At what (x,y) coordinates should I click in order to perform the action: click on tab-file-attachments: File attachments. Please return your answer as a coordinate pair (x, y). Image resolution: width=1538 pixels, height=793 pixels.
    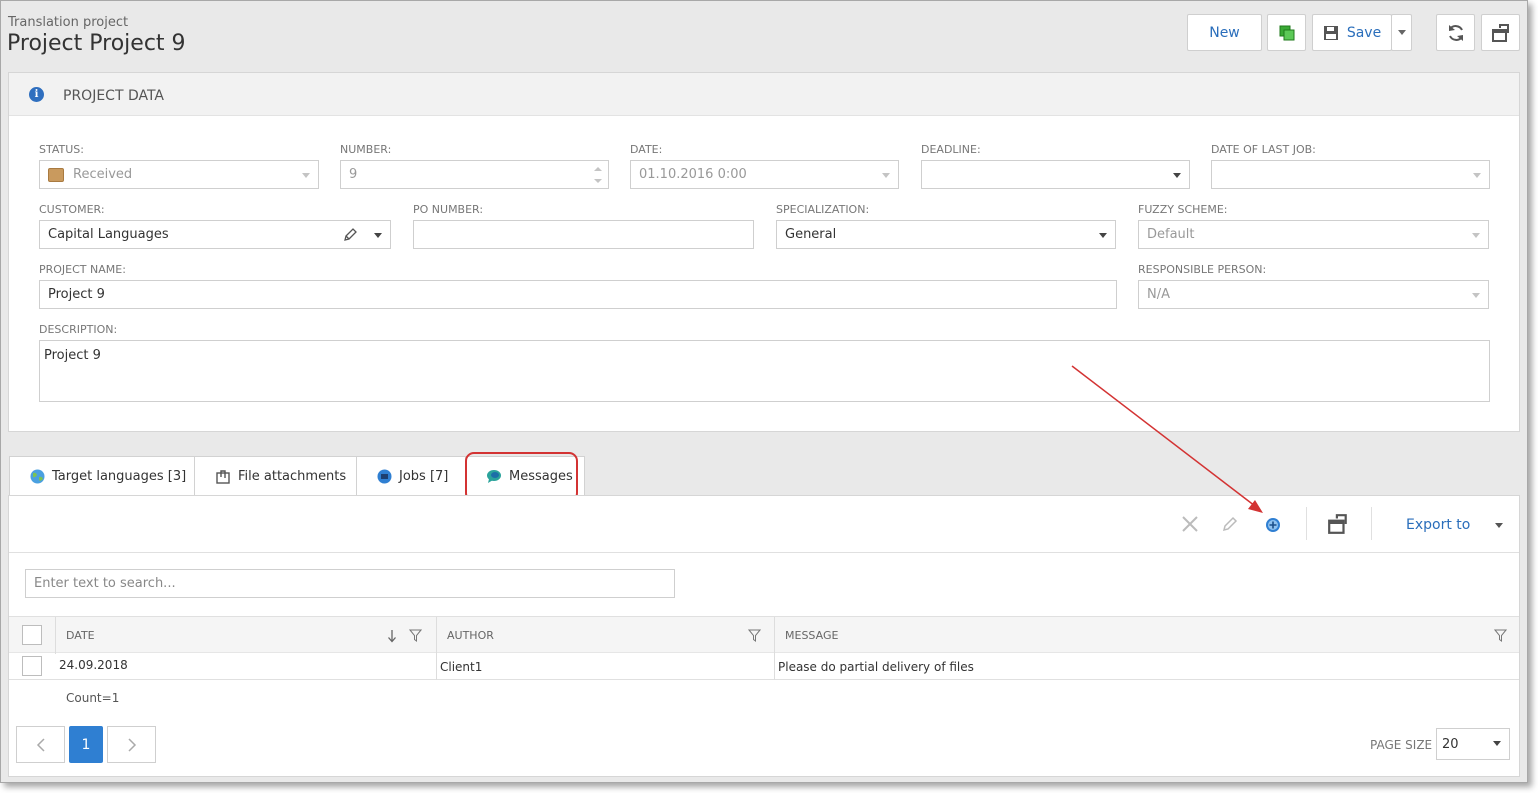
    Looking at the image, I should click on (275, 476).